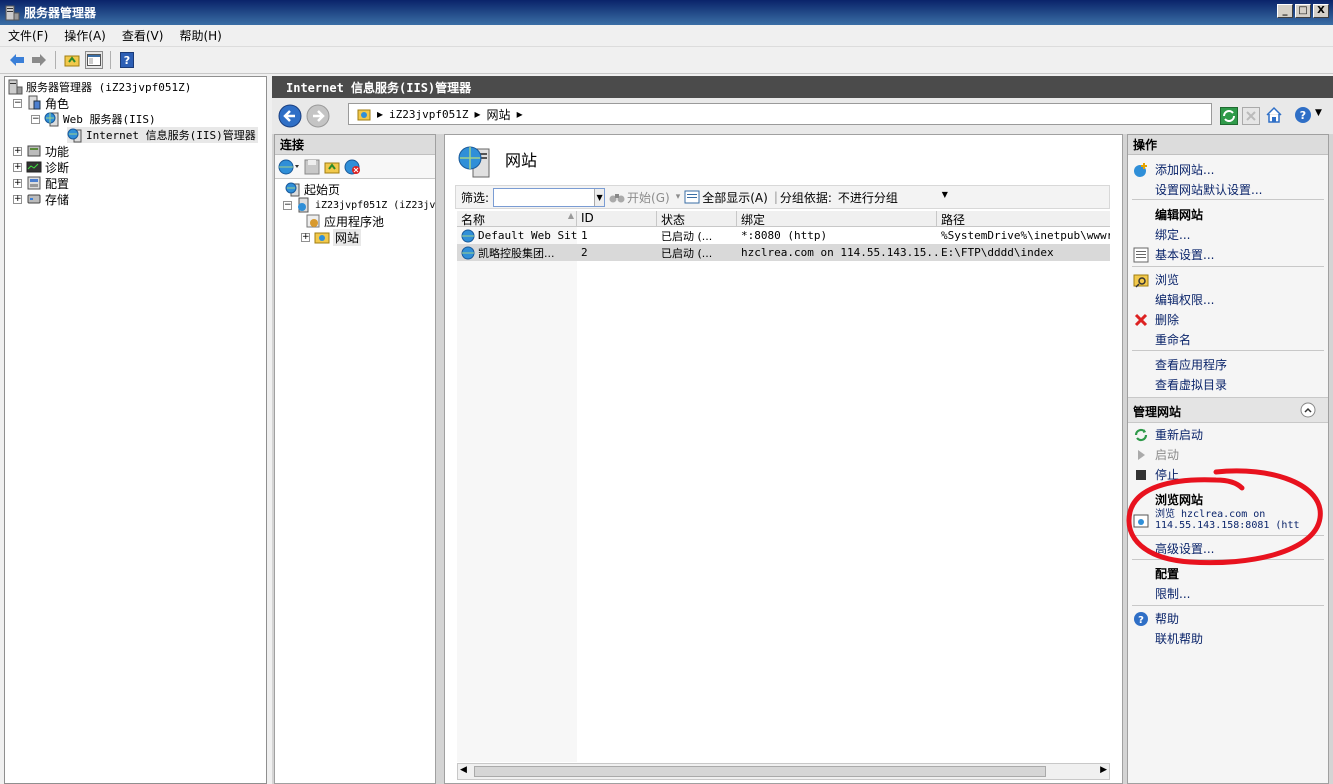 Image resolution: width=1333 pixels, height=784 pixels. What do you see at coordinates (312, 189) in the screenshot?
I see `conn-item-start-page: 起始页` at bounding box center [312, 189].